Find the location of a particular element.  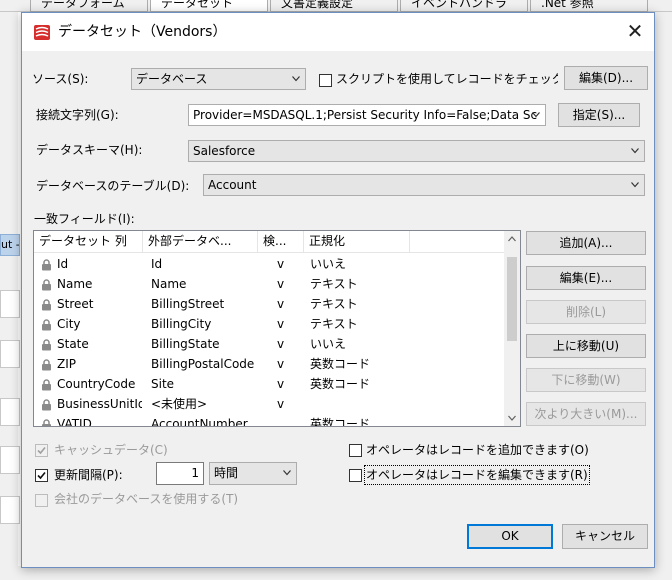

operator-edit-checkbox is located at coordinates (355, 475).